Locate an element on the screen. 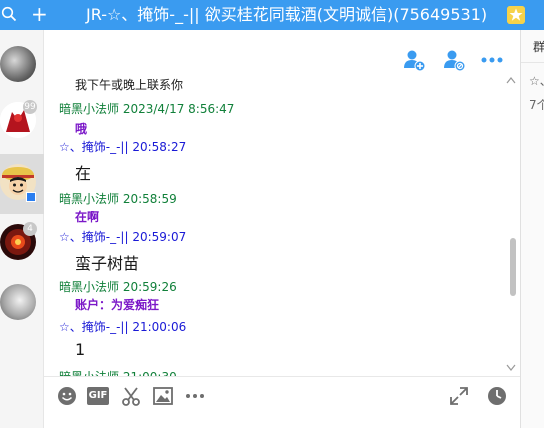 This screenshot has width=544, height=428. conversation-sidebar: 99 4 is located at coordinates (22, 229).